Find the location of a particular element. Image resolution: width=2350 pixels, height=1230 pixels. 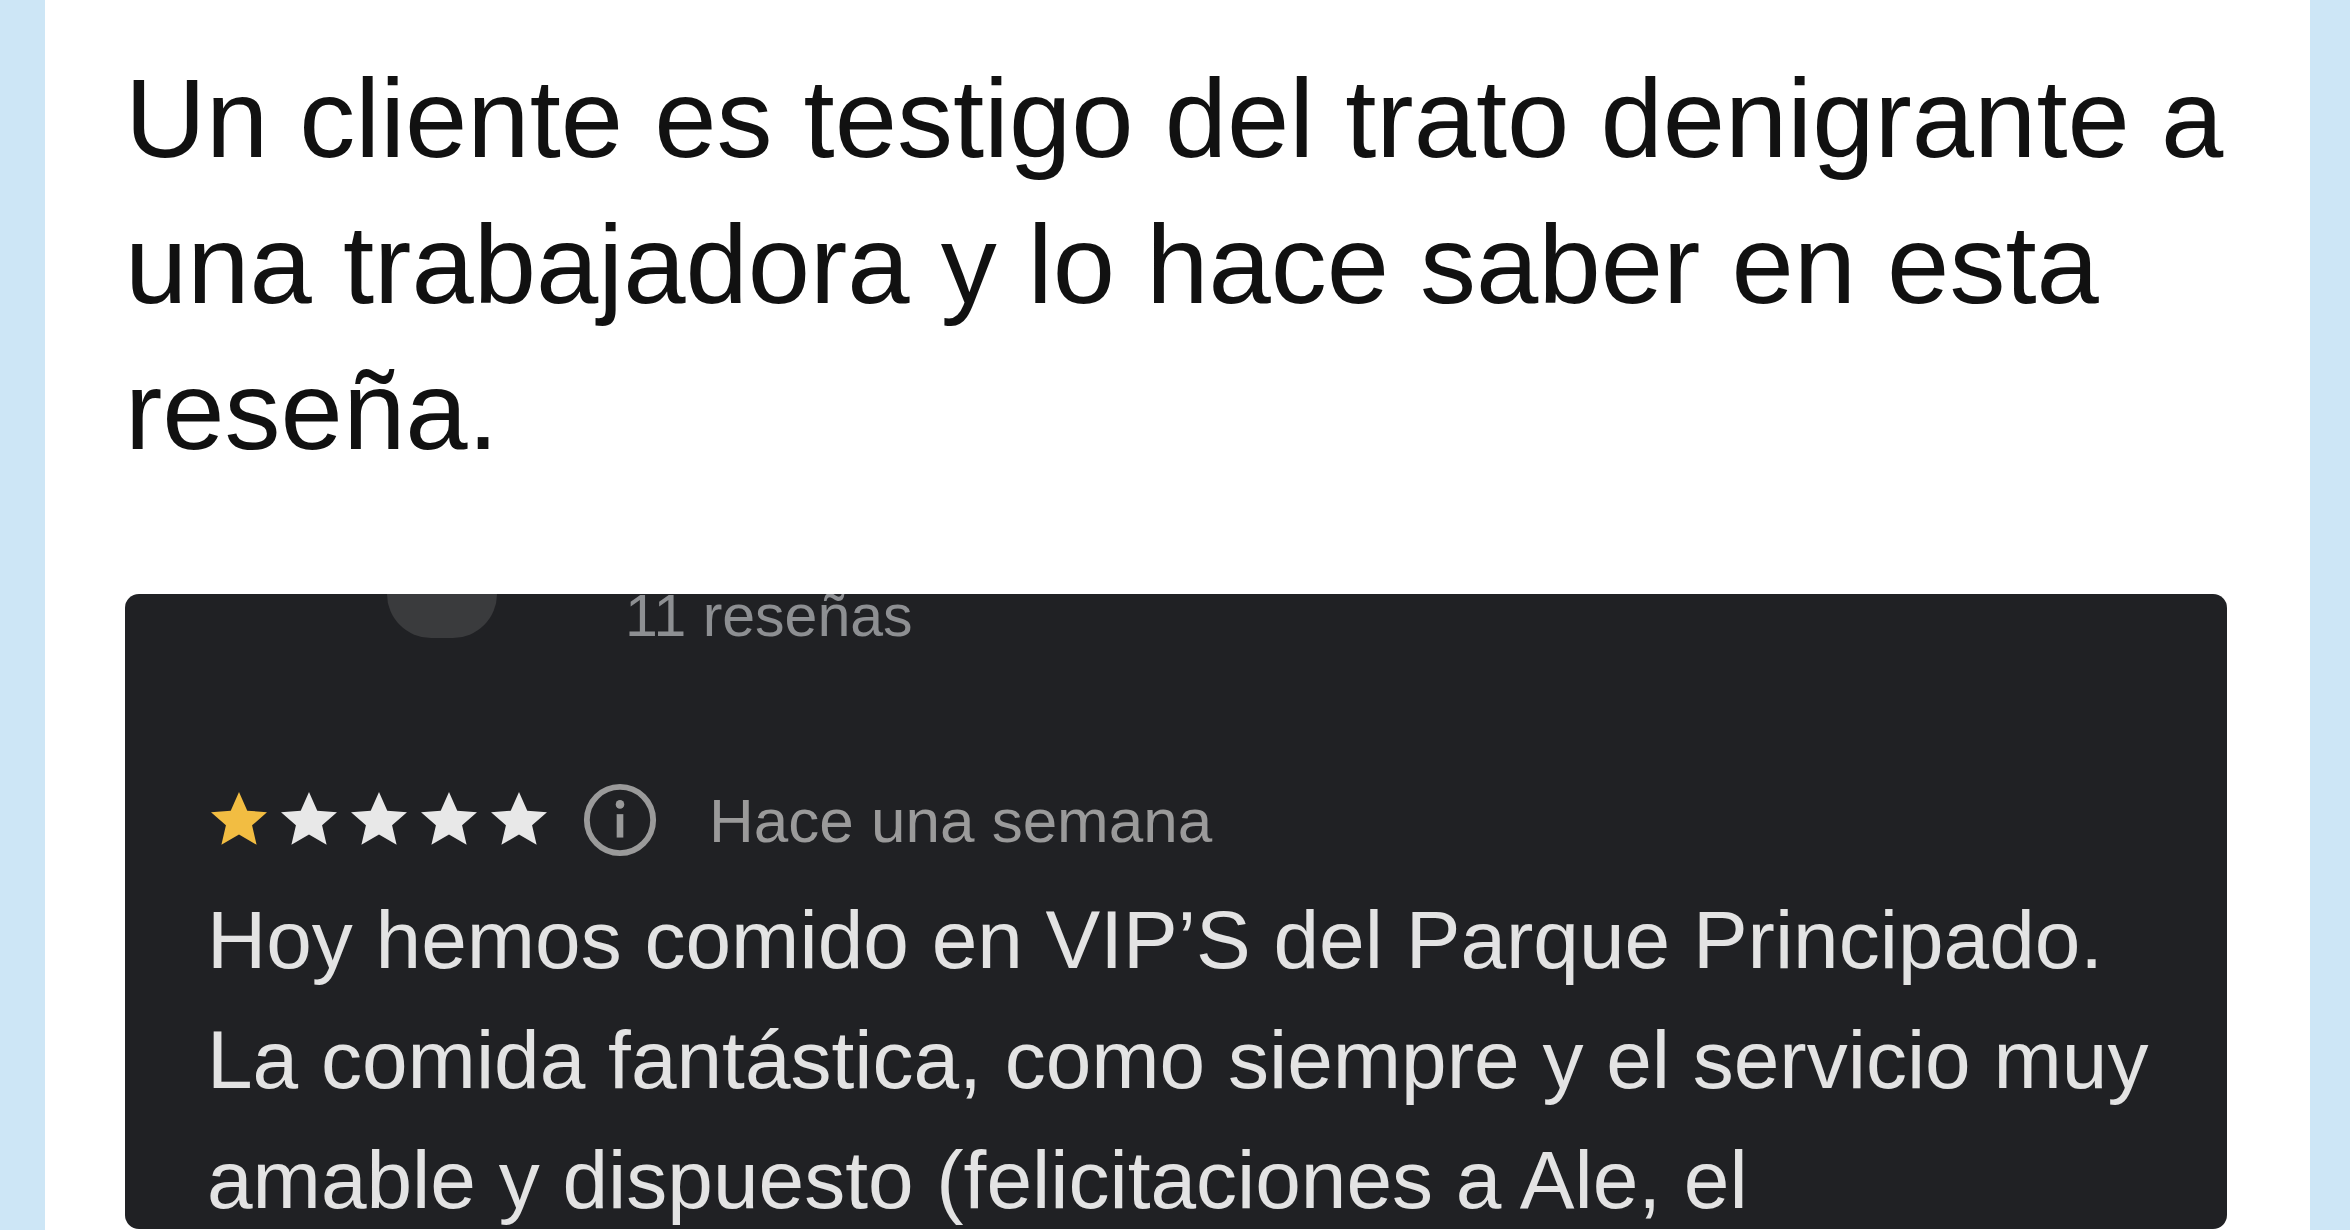

info-icon is located at coordinates (620, 820).